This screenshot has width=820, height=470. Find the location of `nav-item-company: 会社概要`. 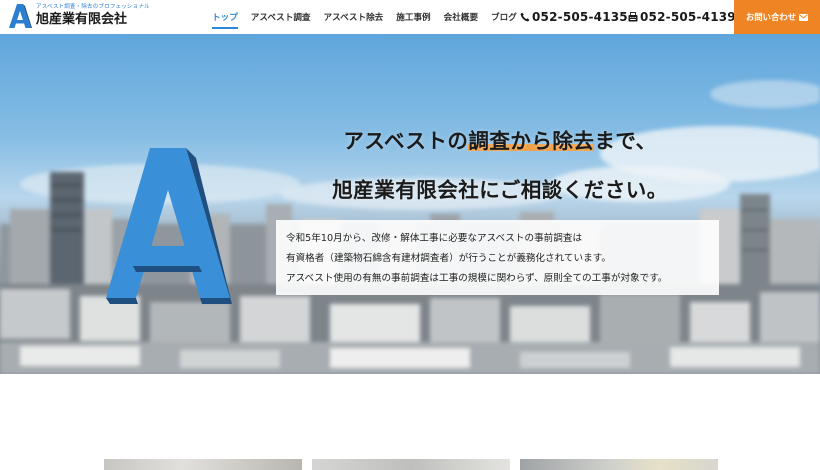

nav-item-company: 会社概要 is located at coordinates (461, 17).